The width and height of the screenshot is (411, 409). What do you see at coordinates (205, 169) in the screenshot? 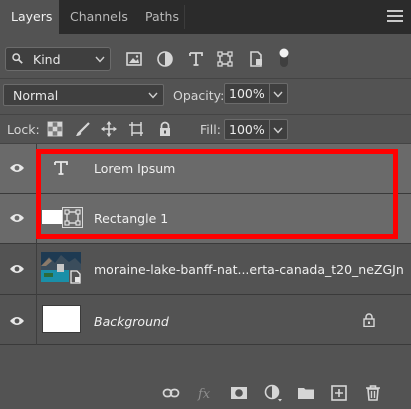
I see `layer-row-lorem-ipsum: Lorem Ipsum` at bounding box center [205, 169].